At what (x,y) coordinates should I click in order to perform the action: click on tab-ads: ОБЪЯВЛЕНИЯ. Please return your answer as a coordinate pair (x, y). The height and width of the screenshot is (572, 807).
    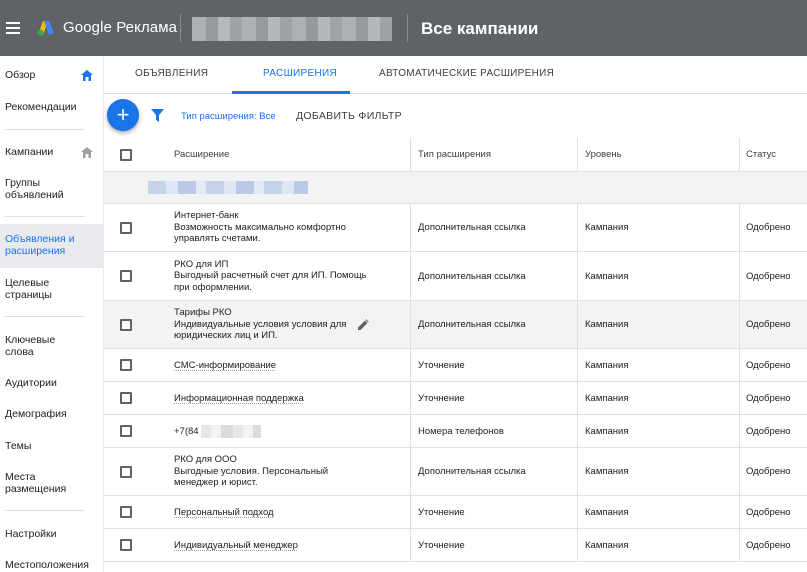
    Looking at the image, I should click on (171, 73).